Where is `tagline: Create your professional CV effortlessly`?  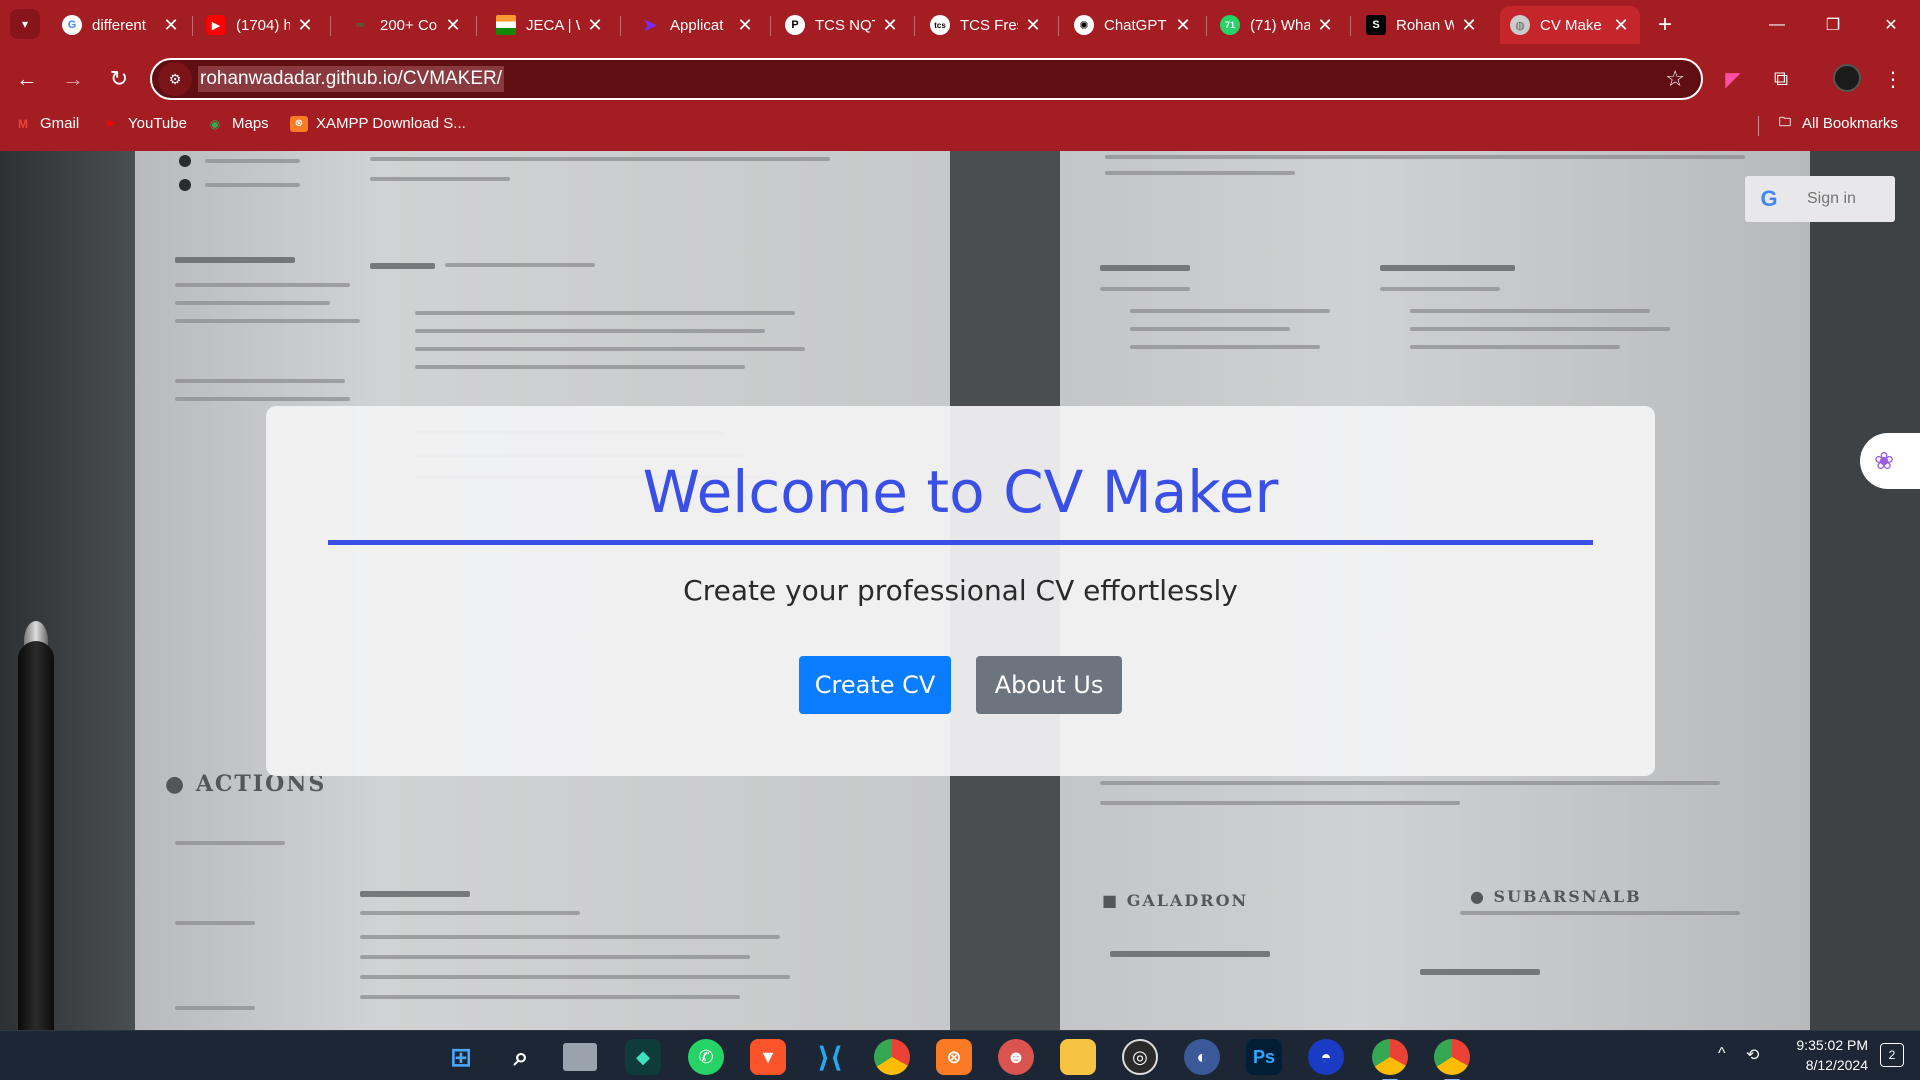
tagline: Create your professional CV effortlessly is located at coordinates (960, 590).